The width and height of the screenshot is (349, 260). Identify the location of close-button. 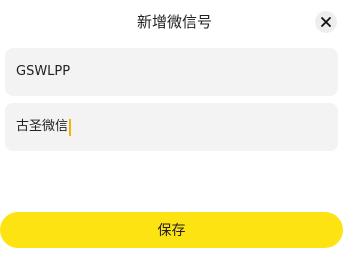
(326, 22).